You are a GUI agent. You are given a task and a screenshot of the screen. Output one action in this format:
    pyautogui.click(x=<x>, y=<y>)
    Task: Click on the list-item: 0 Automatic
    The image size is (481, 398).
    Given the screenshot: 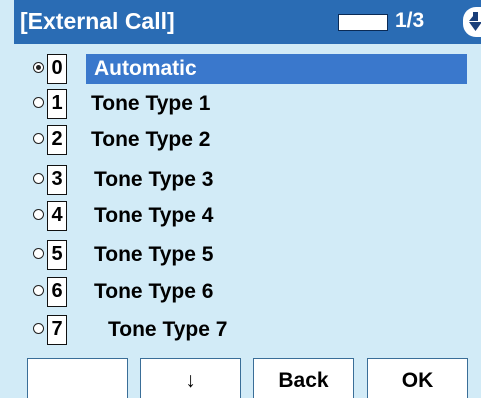 What is the action you would take?
    pyautogui.click(x=240, y=68)
    